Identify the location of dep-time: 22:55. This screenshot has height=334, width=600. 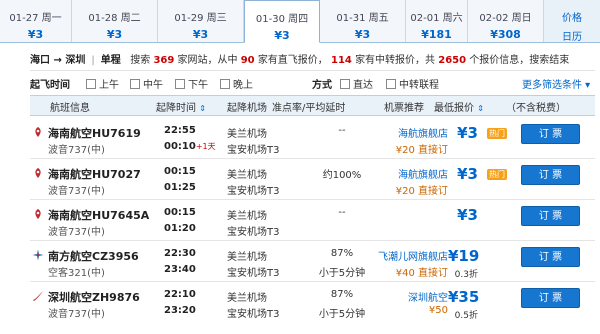
(180, 130).